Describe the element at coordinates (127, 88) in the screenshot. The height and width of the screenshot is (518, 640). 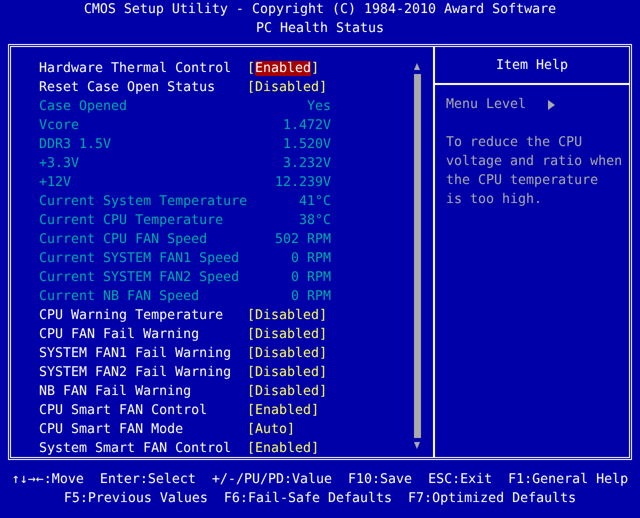
I see `setting-label: Reset Case Open Status` at that location.